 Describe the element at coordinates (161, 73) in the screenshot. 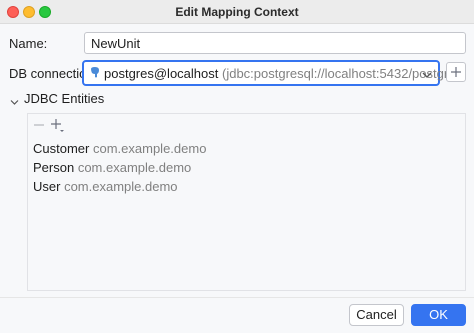

I see `db-connection-name: postgres@localhost` at that location.